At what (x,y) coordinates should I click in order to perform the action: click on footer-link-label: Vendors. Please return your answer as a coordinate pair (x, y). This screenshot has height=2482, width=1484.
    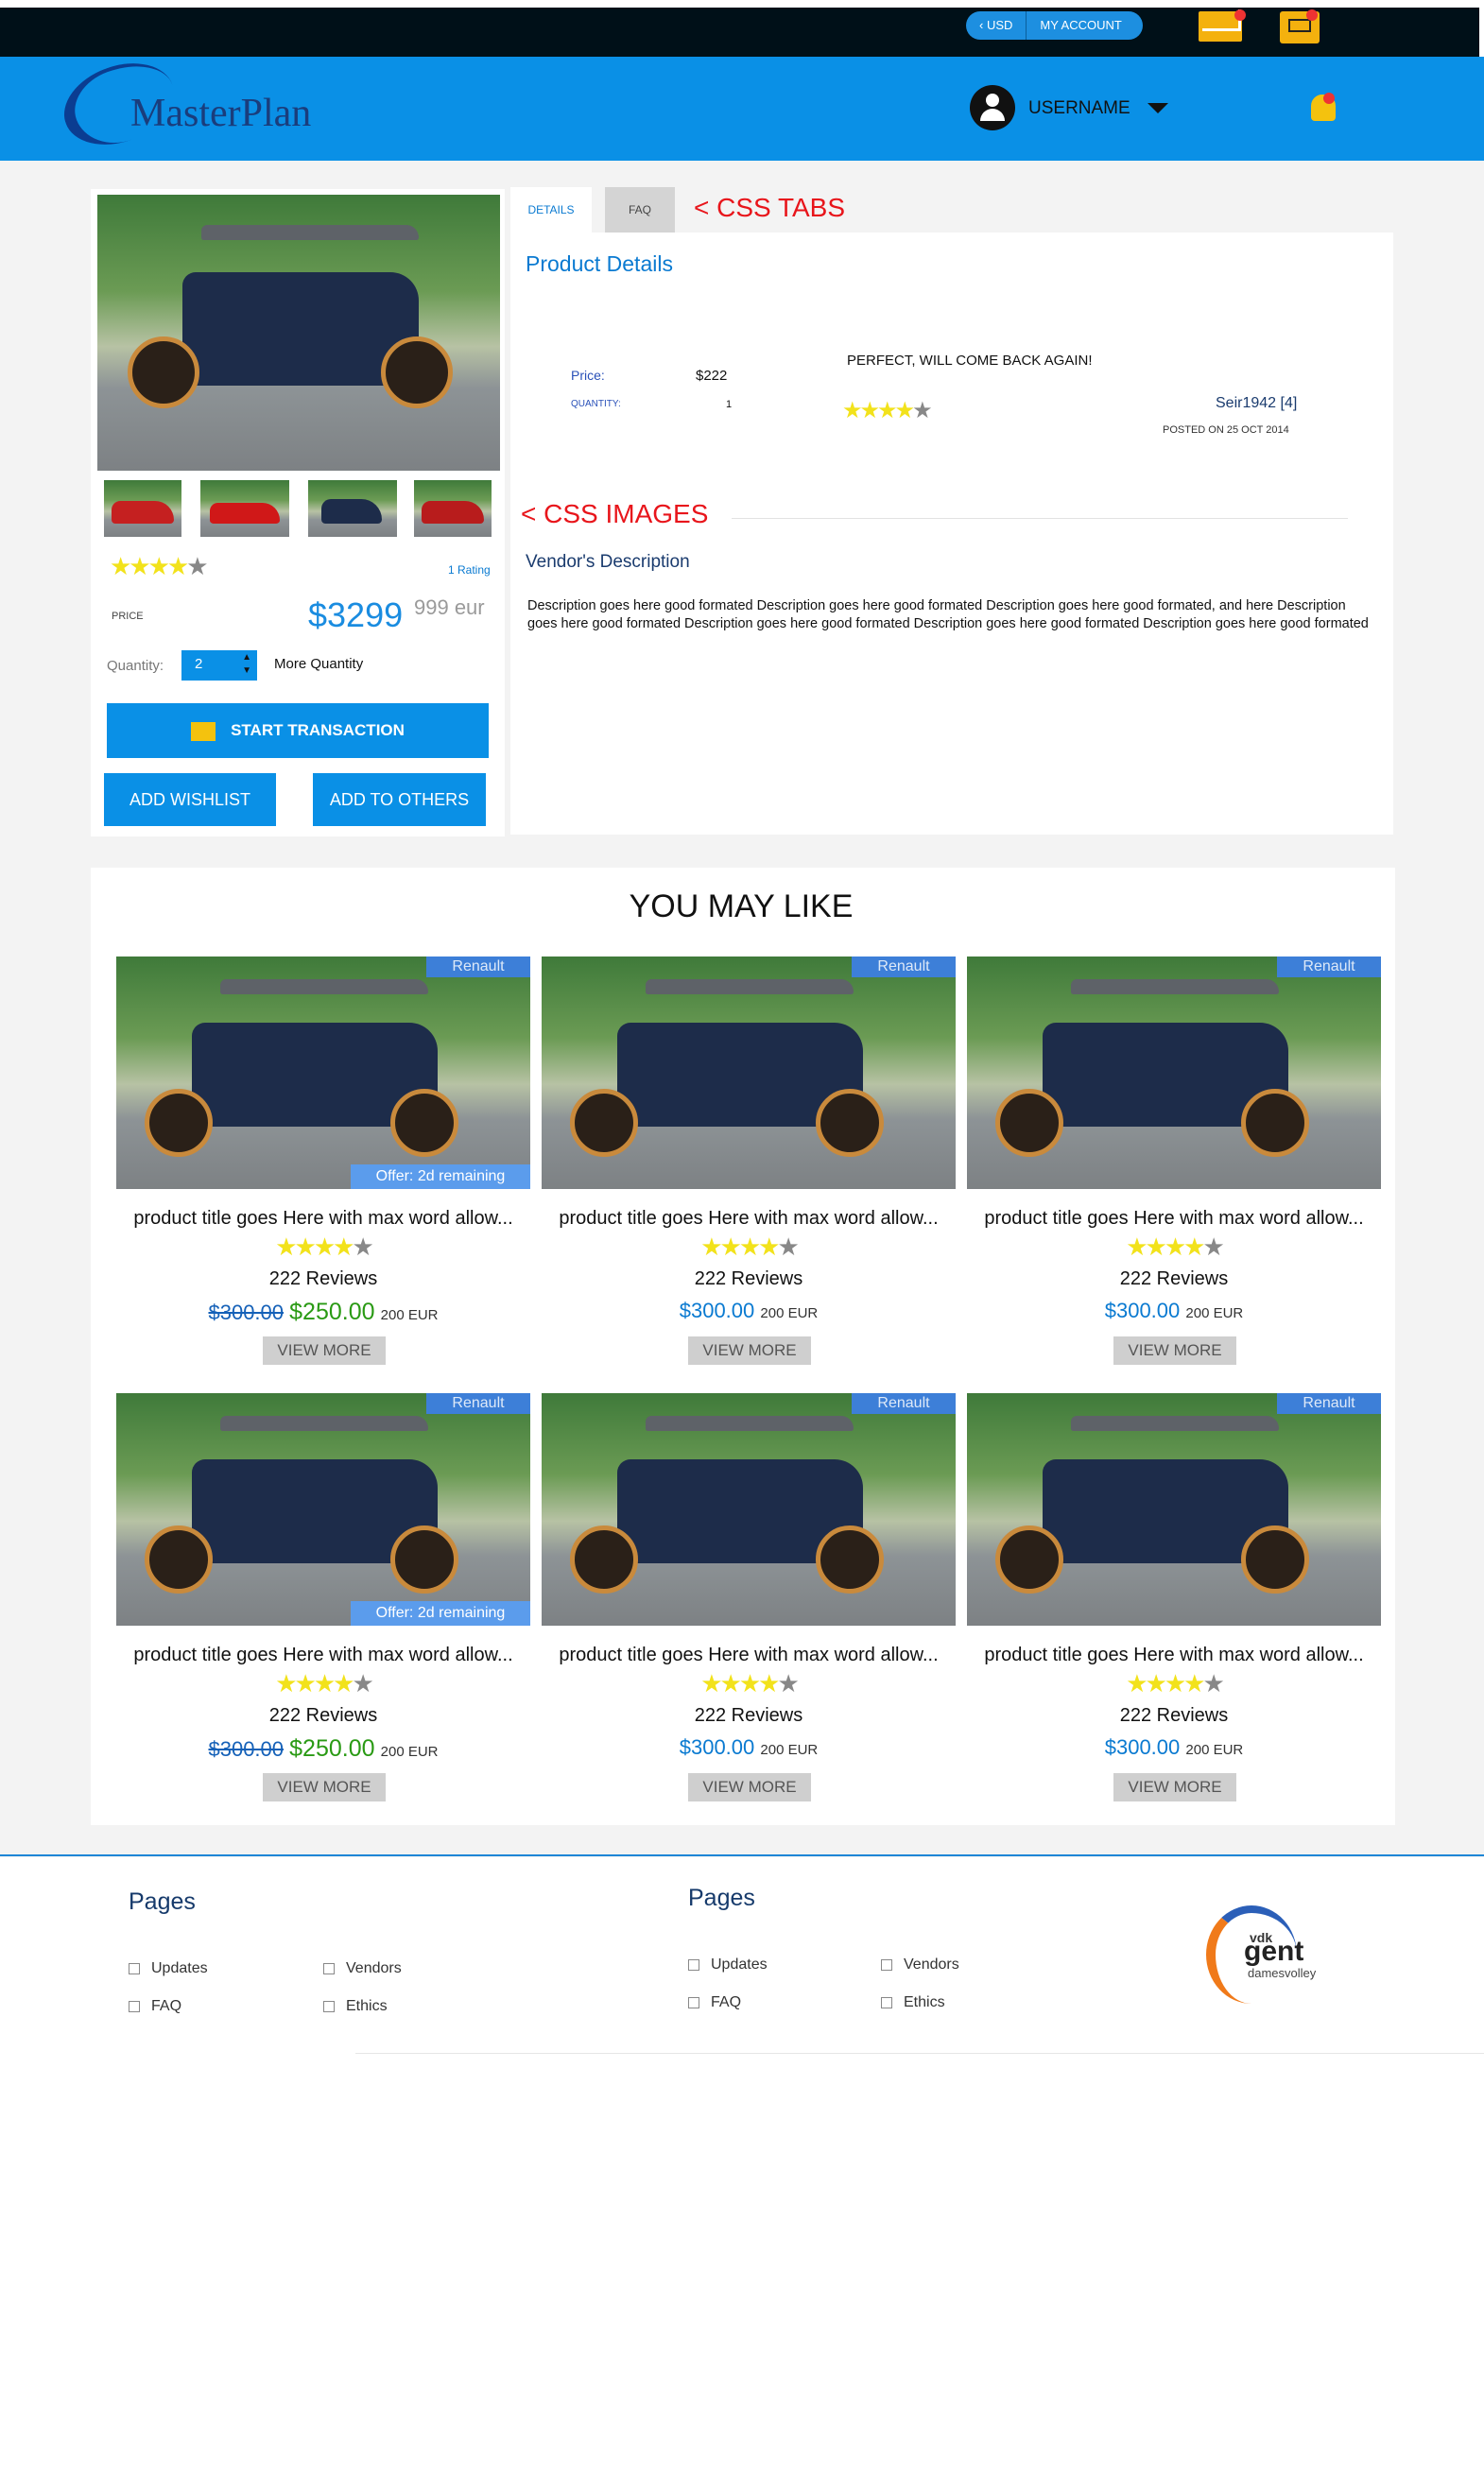
    Looking at the image, I should click on (374, 1968).